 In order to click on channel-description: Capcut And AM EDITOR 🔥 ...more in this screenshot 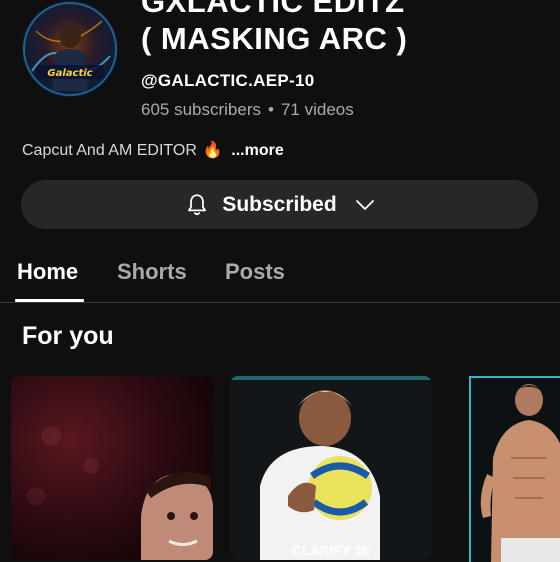, I will do `click(153, 150)`.